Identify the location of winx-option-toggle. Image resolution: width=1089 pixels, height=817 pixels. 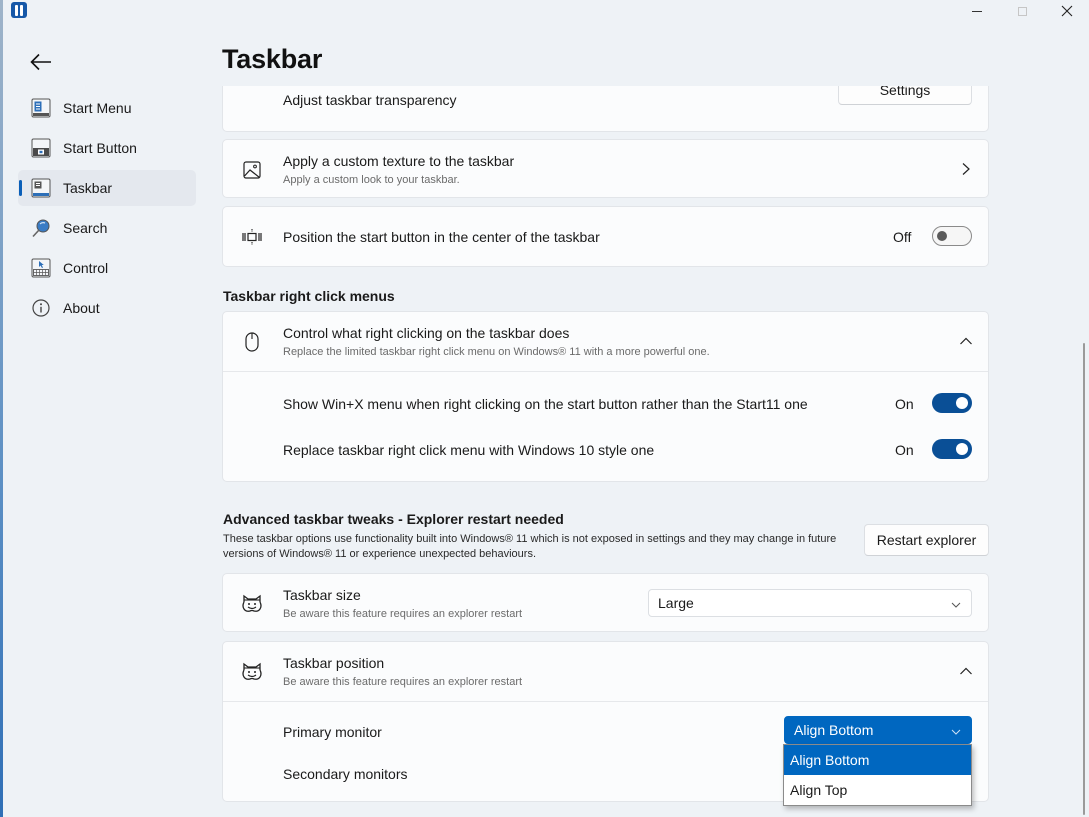
(952, 403).